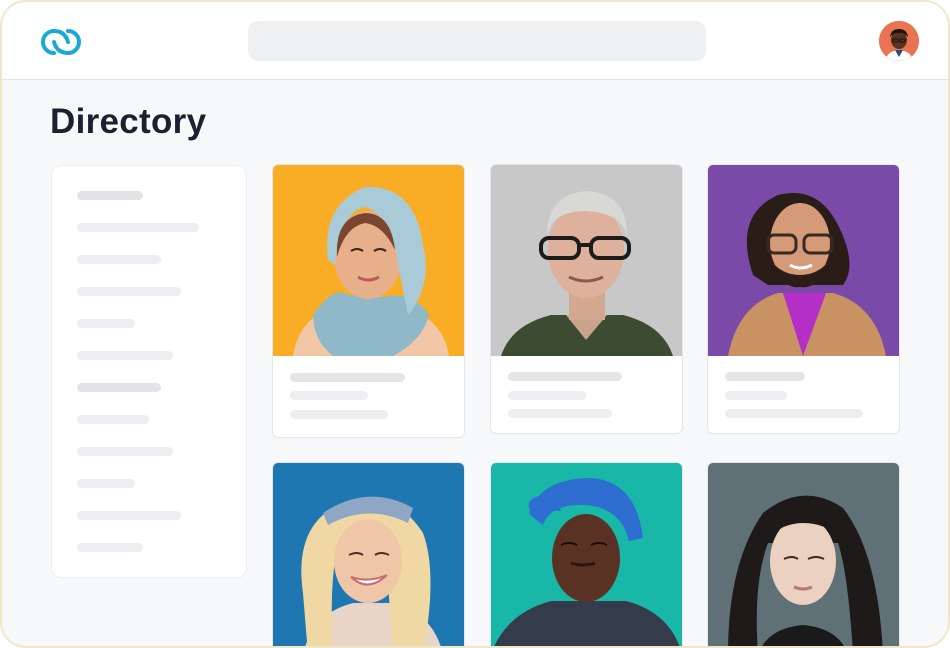 This screenshot has height=648, width=950. I want to click on page-title: Directory, so click(128, 121).